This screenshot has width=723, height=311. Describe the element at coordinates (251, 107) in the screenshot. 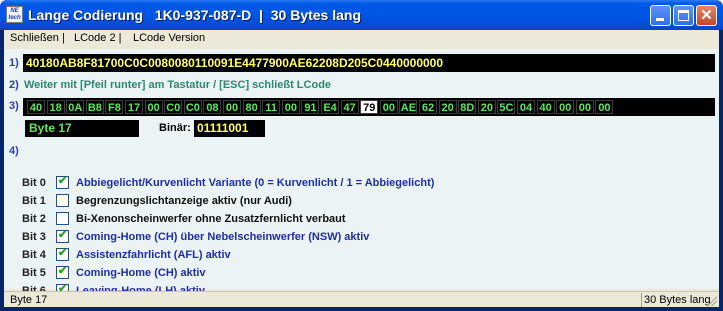

I see `byte-cell: 80` at that location.